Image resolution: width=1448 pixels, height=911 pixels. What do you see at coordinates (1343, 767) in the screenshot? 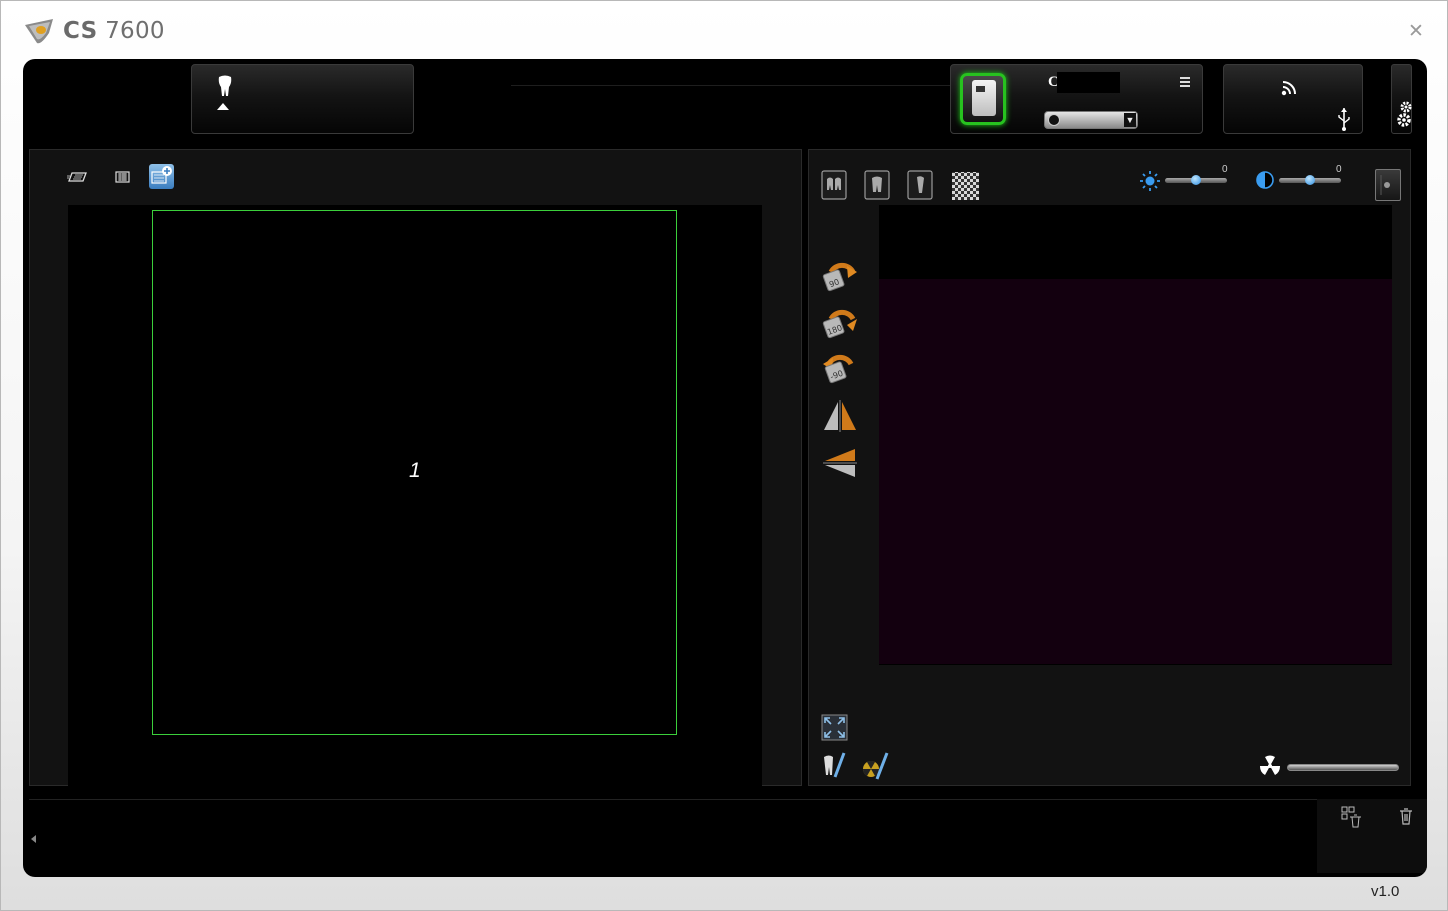
I see `dose-bar` at bounding box center [1343, 767].